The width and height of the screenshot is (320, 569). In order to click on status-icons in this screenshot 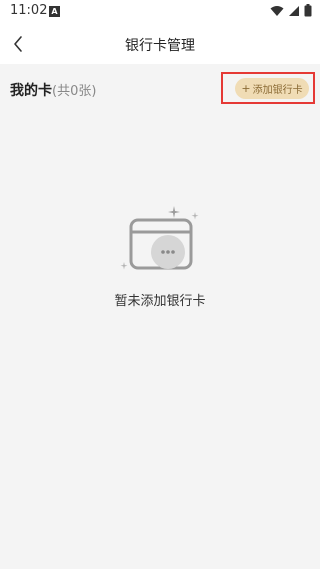, I will do `click(291, 10)`.